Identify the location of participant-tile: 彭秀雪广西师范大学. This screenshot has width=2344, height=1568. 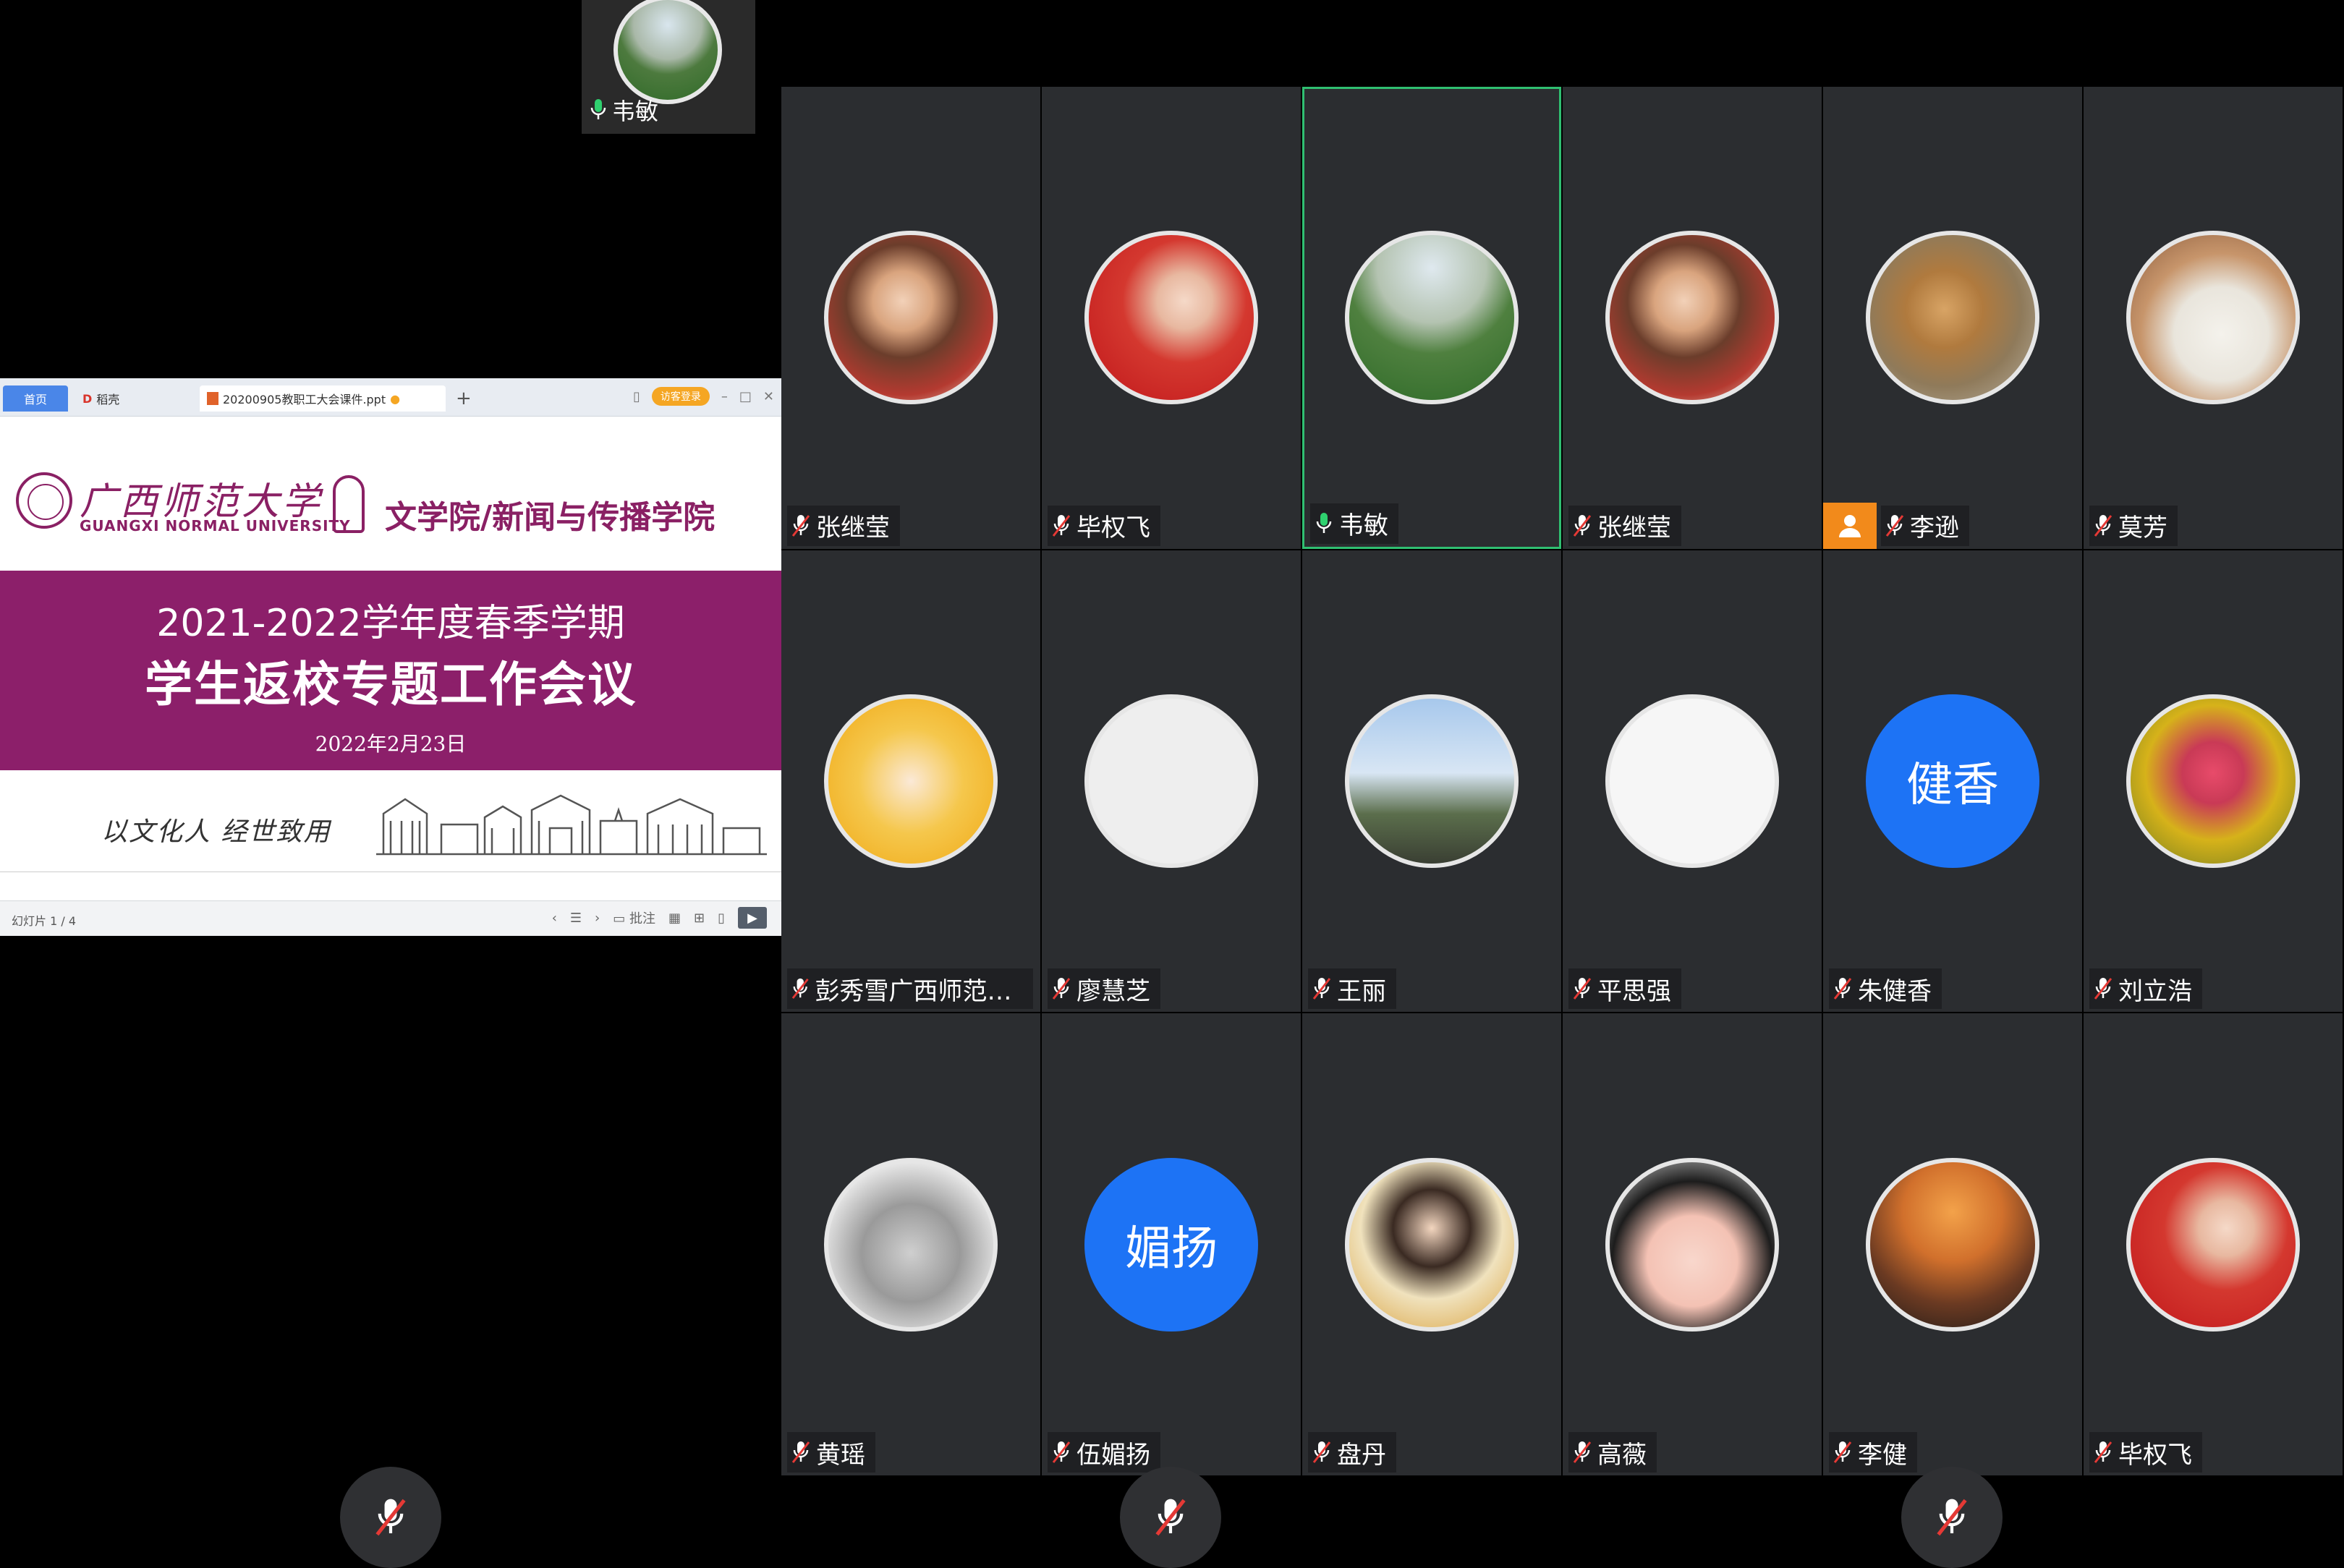
(910, 781).